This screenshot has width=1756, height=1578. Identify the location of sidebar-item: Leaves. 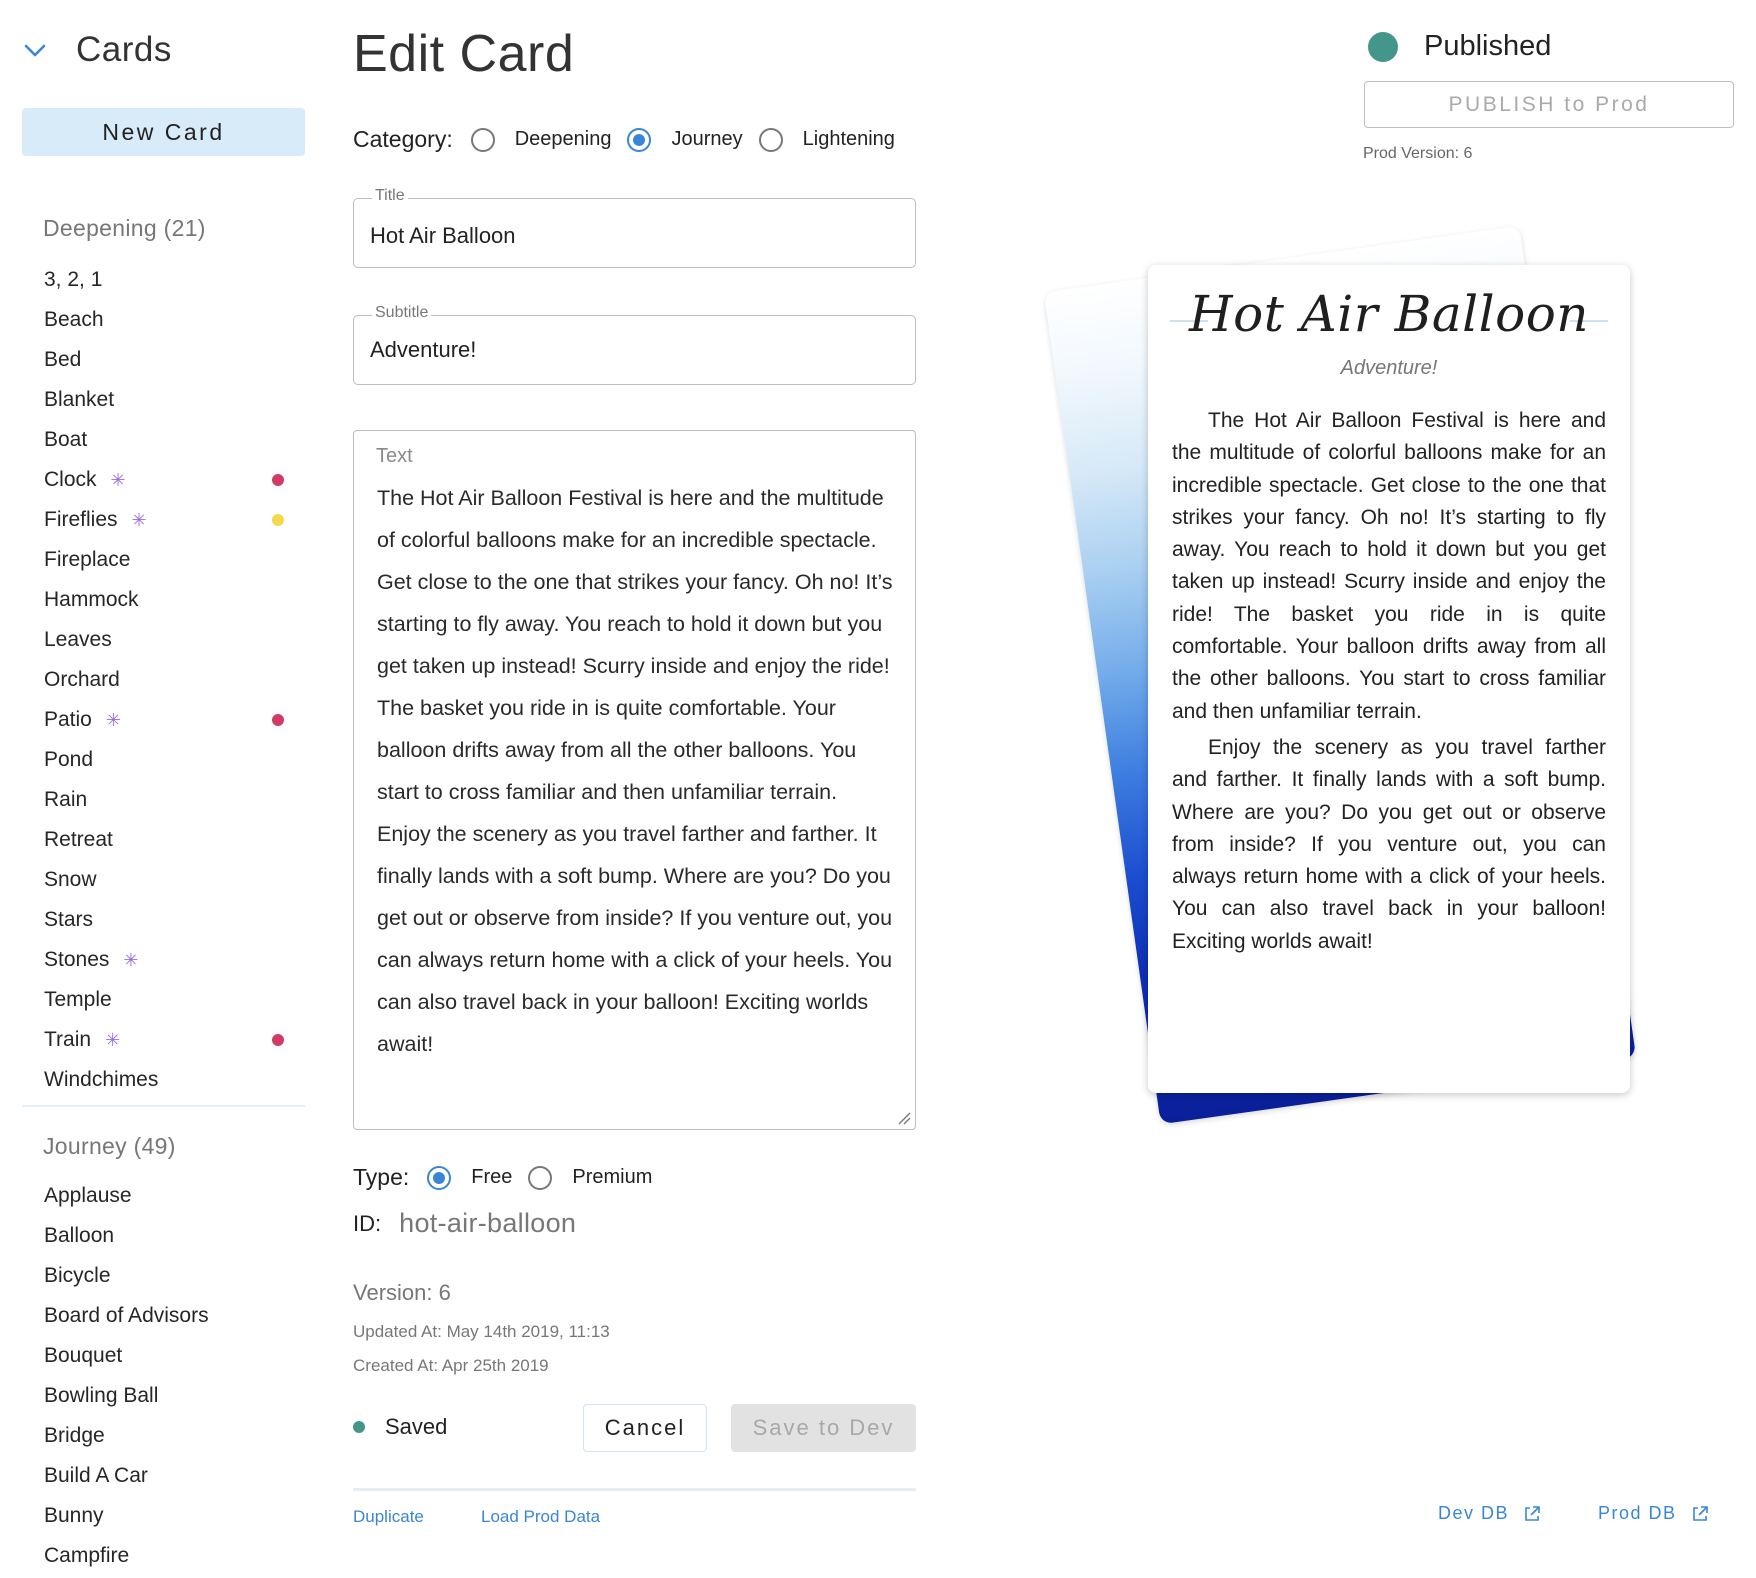
(155, 640).